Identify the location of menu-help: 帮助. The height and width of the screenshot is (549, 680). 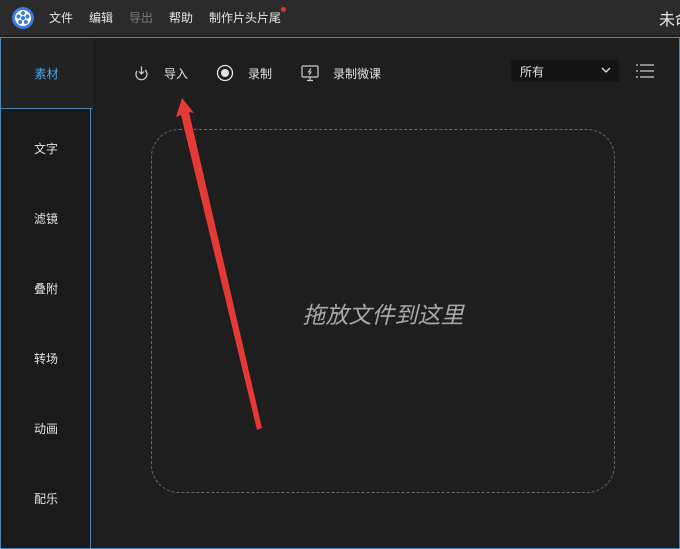
(181, 18).